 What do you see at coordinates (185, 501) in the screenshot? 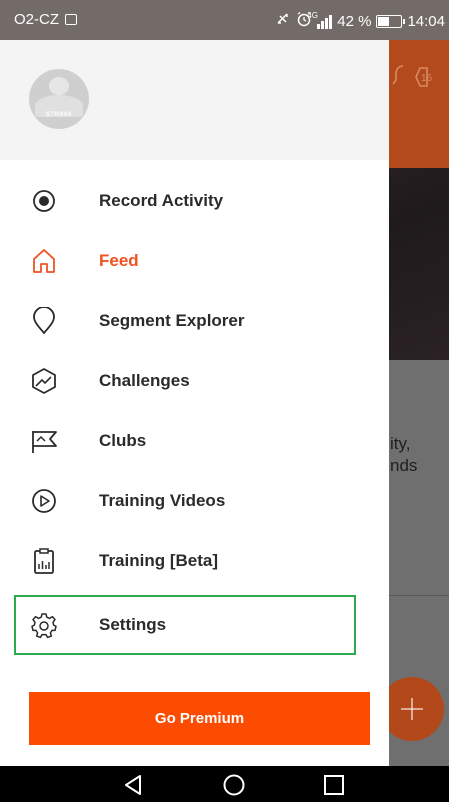
I see `menu-item-training-videos: Training Videos` at bounding box center [185, 501].